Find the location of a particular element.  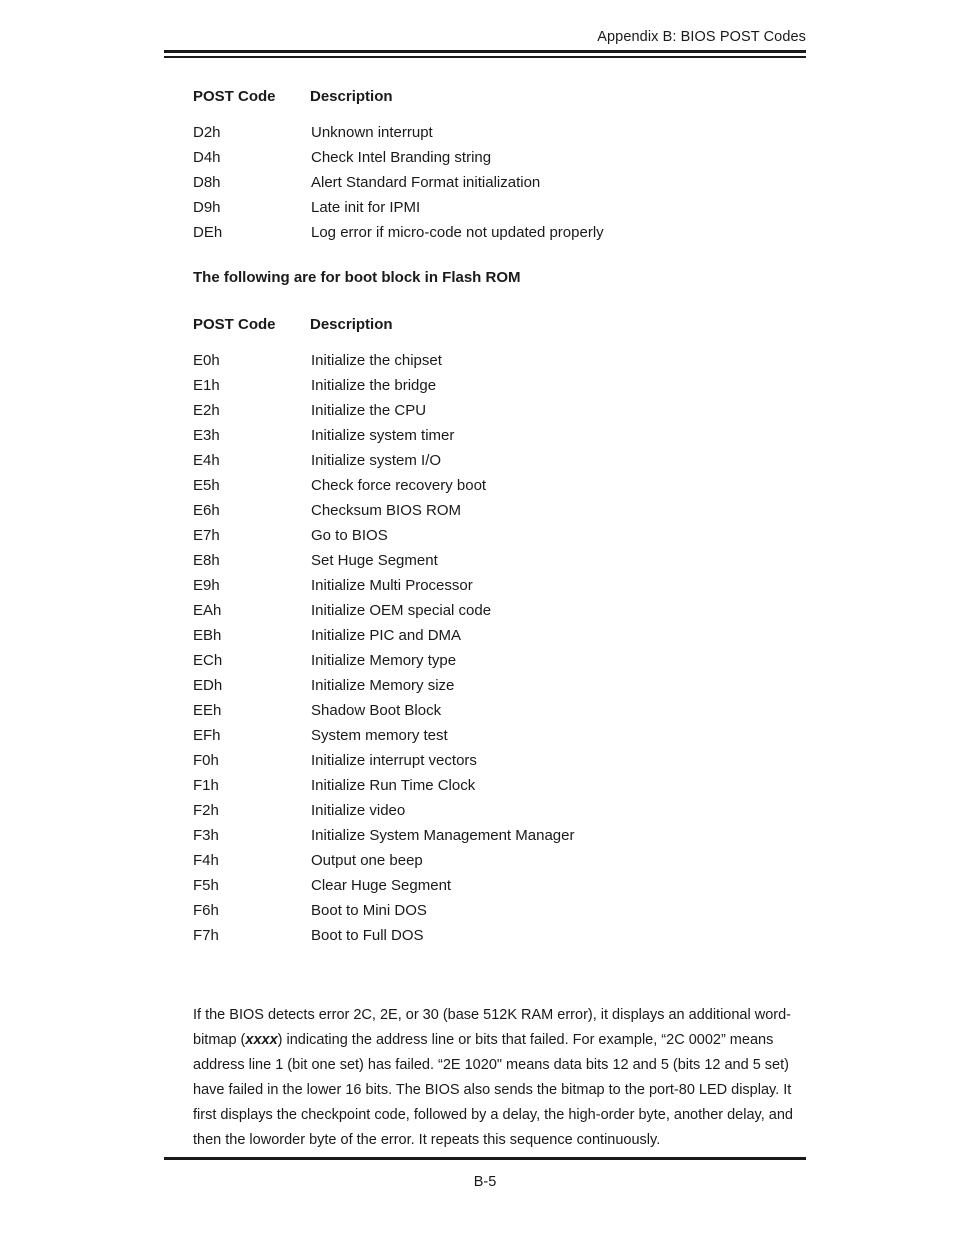

table-2-header-row: POST Code Description is located at coordinates (513, 325).